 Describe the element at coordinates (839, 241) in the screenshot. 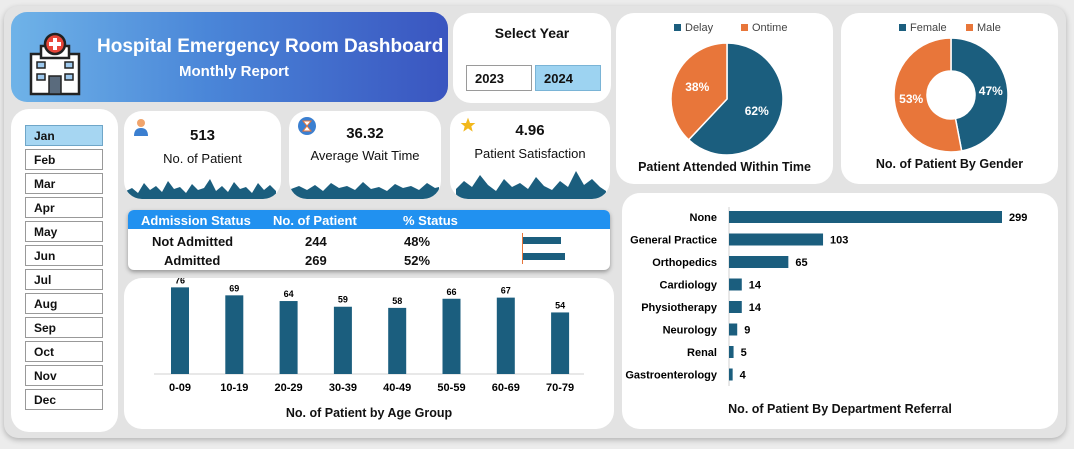

I see `bar-data-label: 103` at that location.